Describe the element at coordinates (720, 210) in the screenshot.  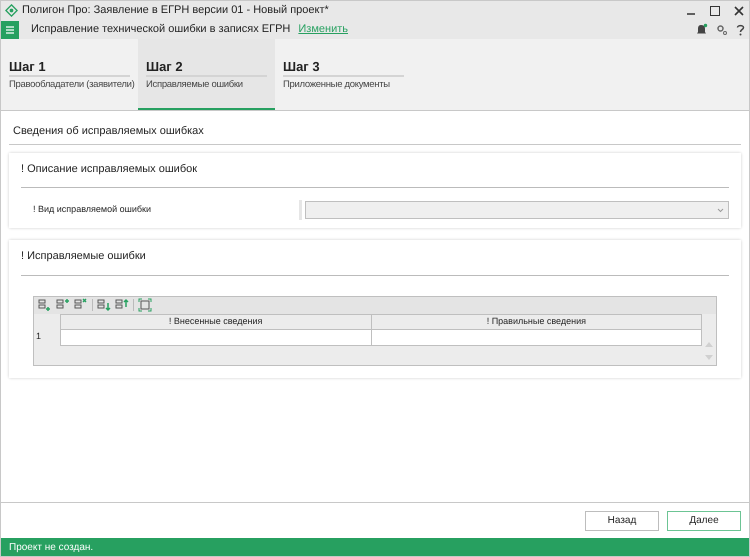
I see `chevron-down-icon` at that location.